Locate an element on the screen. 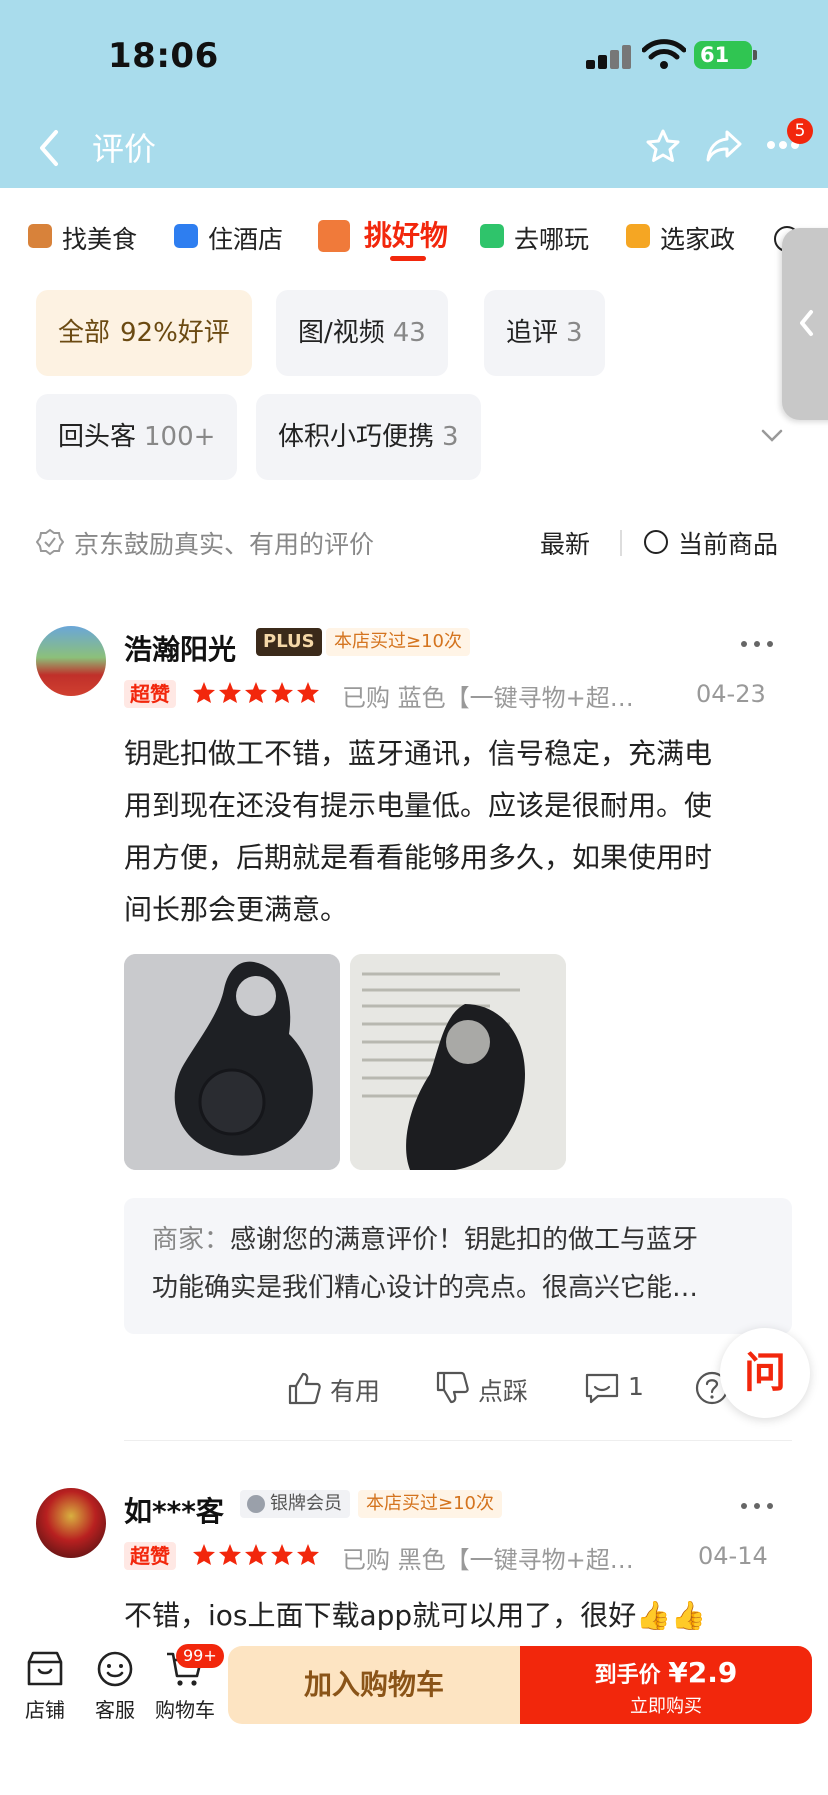  battery-tip is located at coordinates (755, 55).